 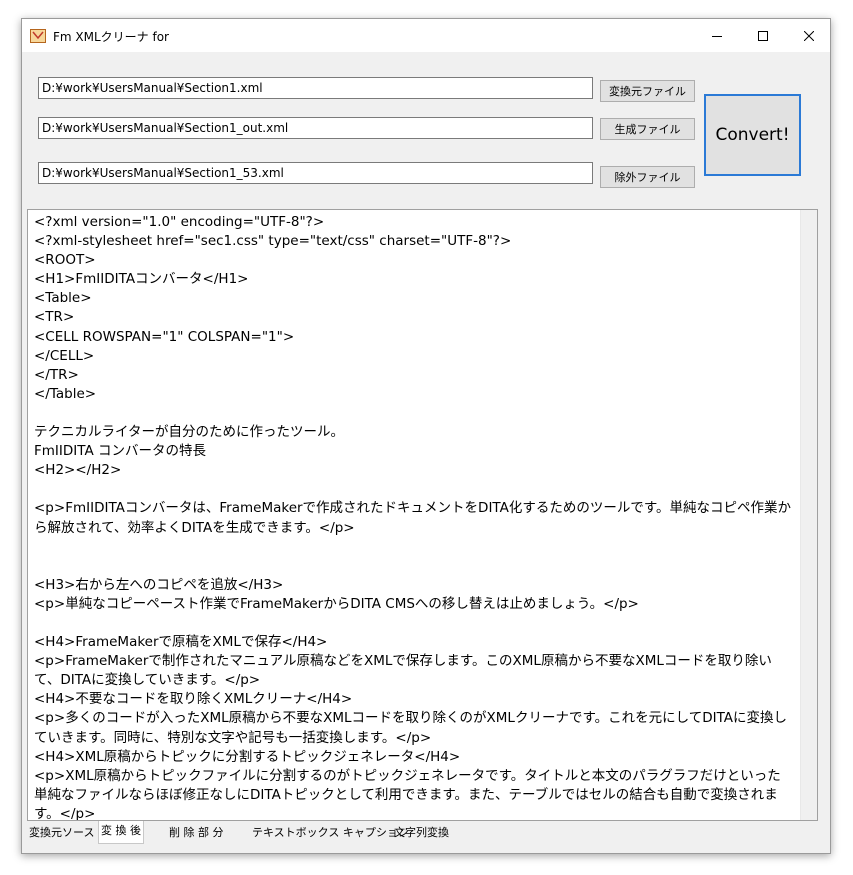 What do you see at coordinates (752, 135) in the screenshot?
I see `convert-button: Convert!` at bounding box center [752, 135].